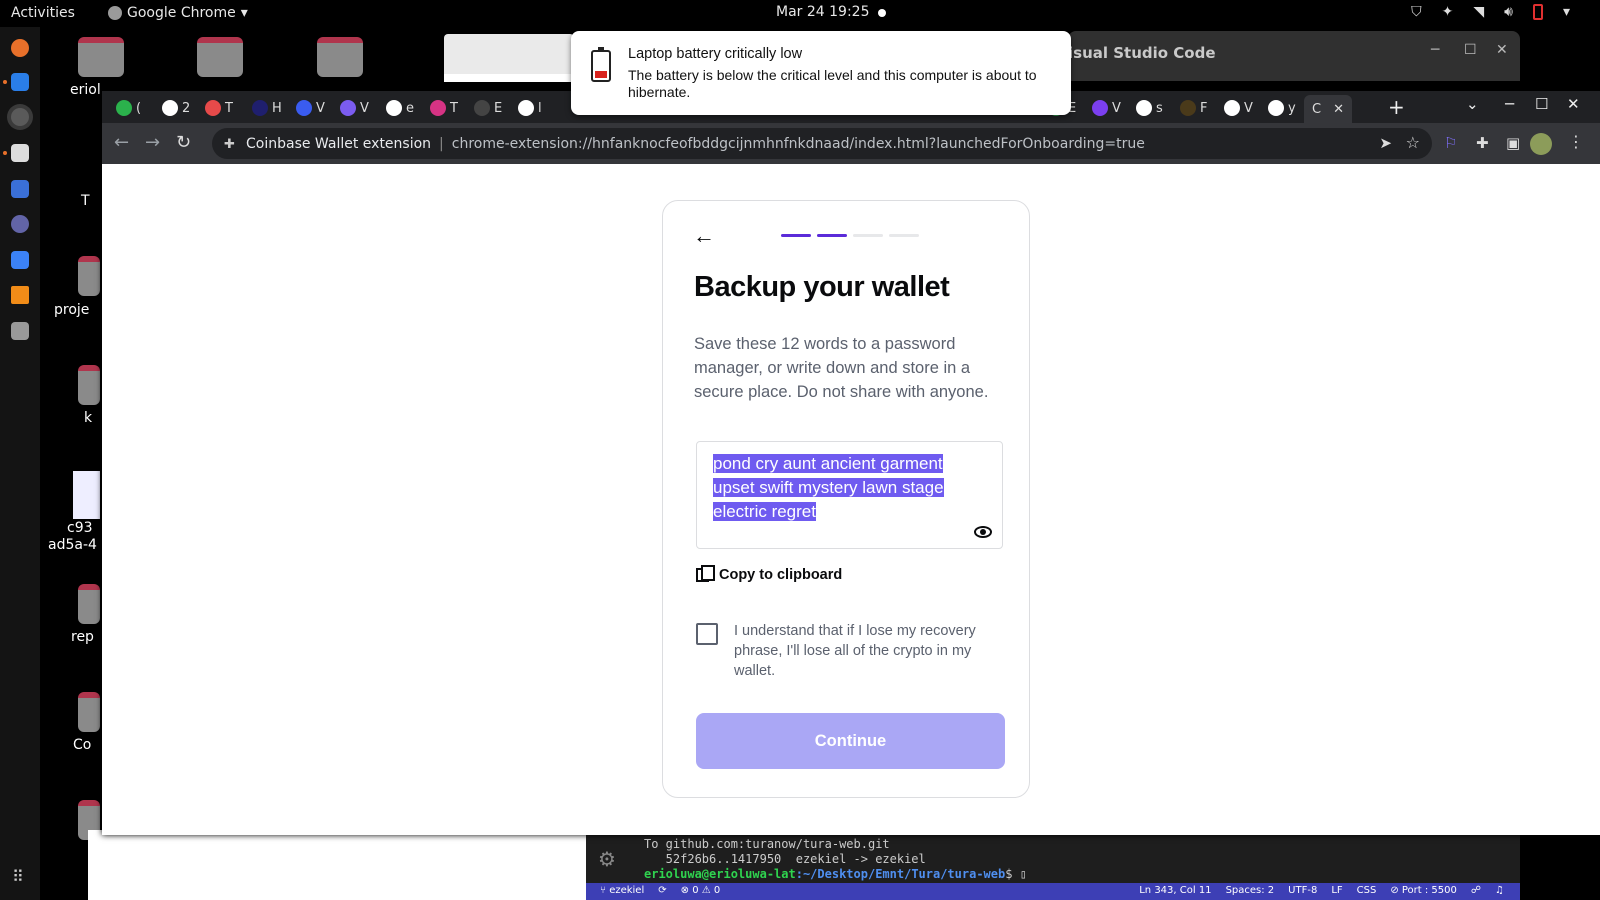 This screenshot has width=1600, height=900. What do you see at coordinates (1367, 890) in the screenshot?
I see `language-mode: CSS` at bounding box center [1367, 890].